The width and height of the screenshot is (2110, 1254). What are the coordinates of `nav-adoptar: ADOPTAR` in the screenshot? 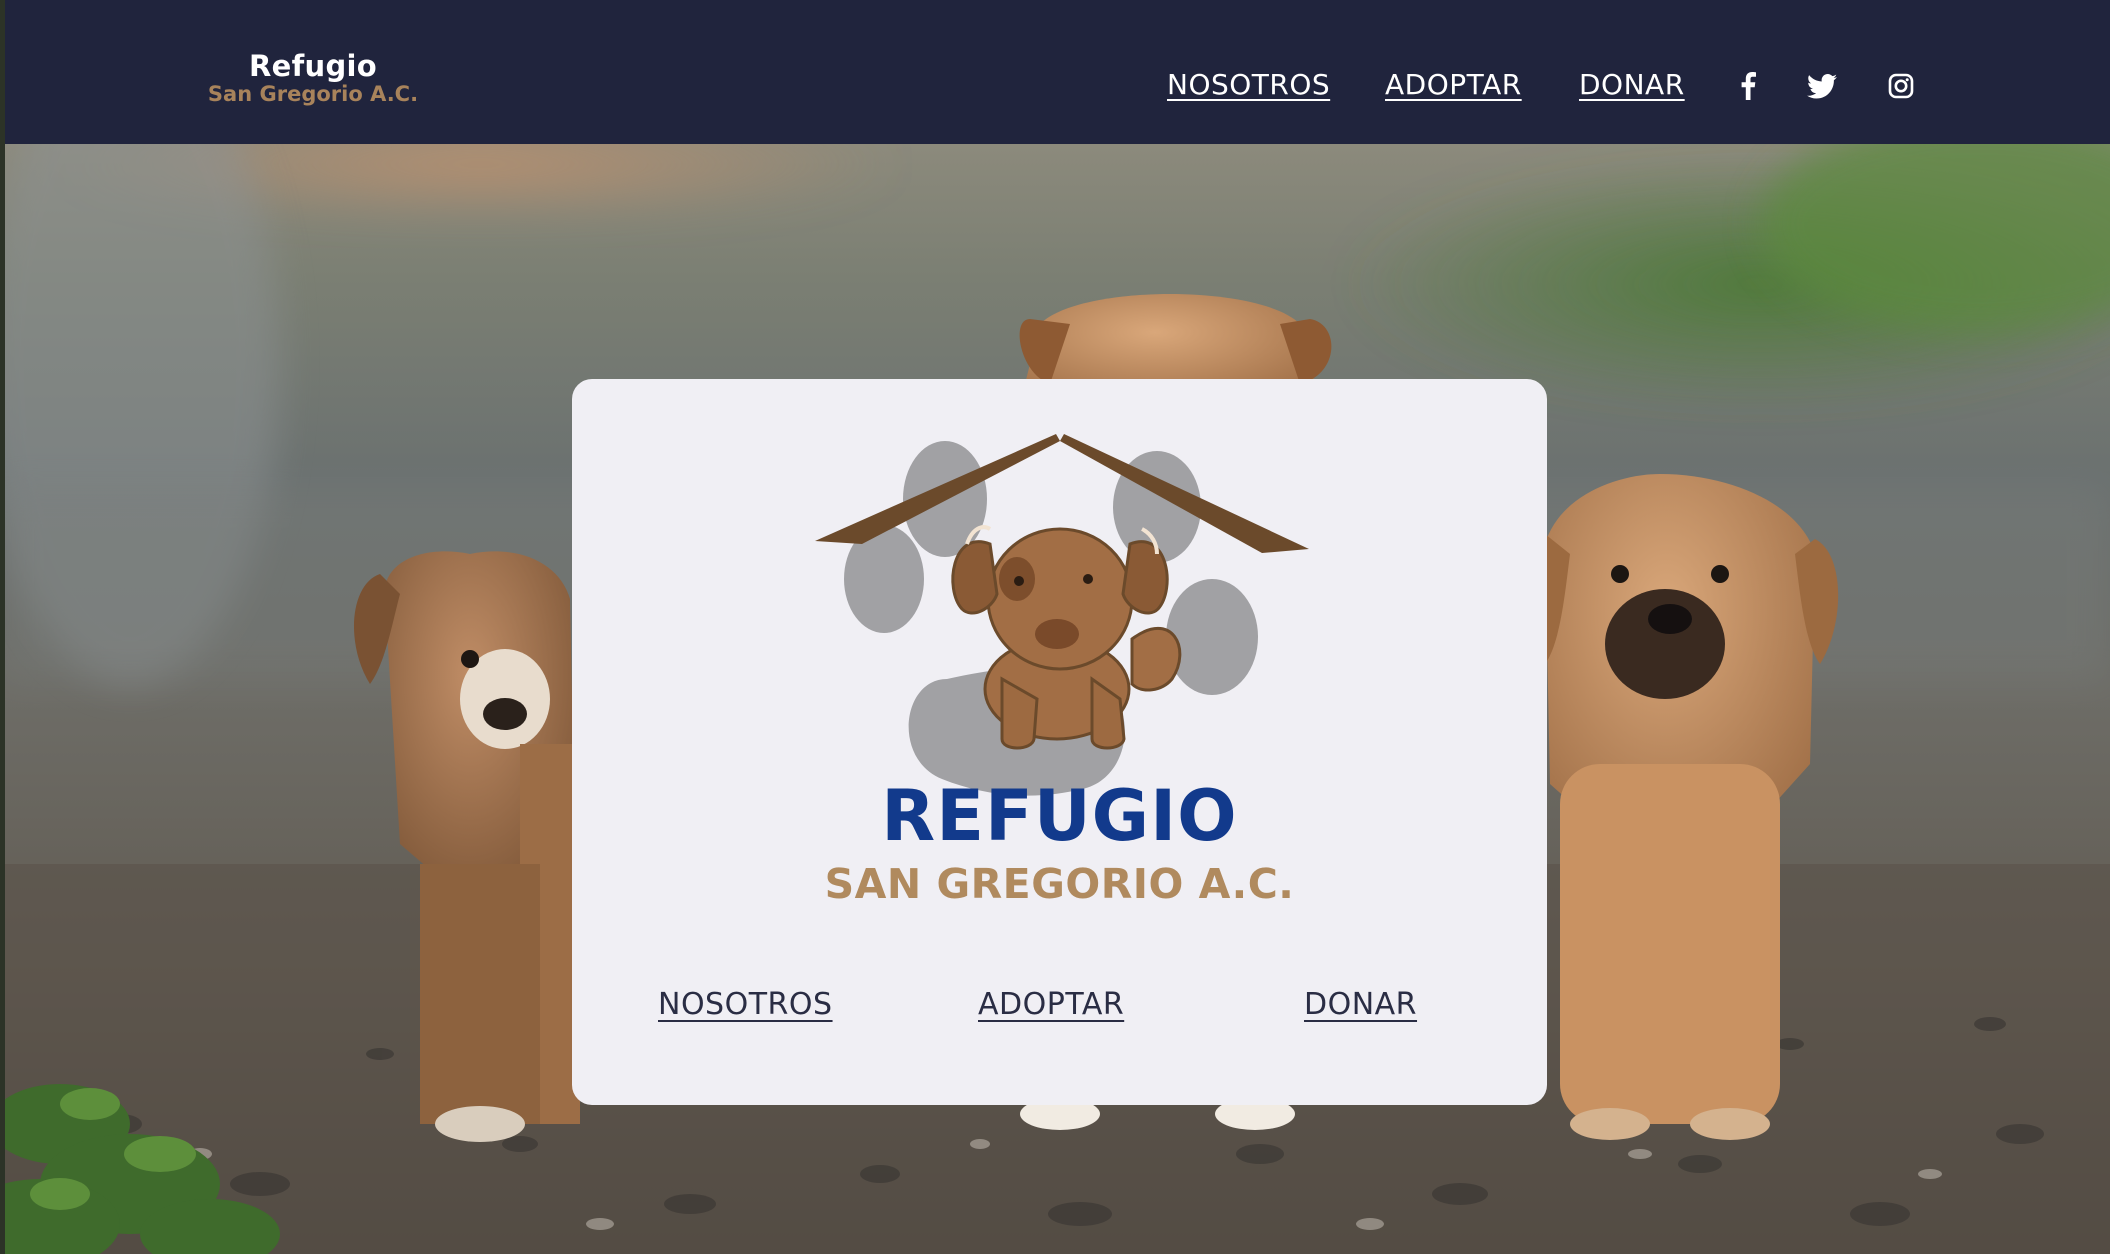 It's located at (1453, 84).